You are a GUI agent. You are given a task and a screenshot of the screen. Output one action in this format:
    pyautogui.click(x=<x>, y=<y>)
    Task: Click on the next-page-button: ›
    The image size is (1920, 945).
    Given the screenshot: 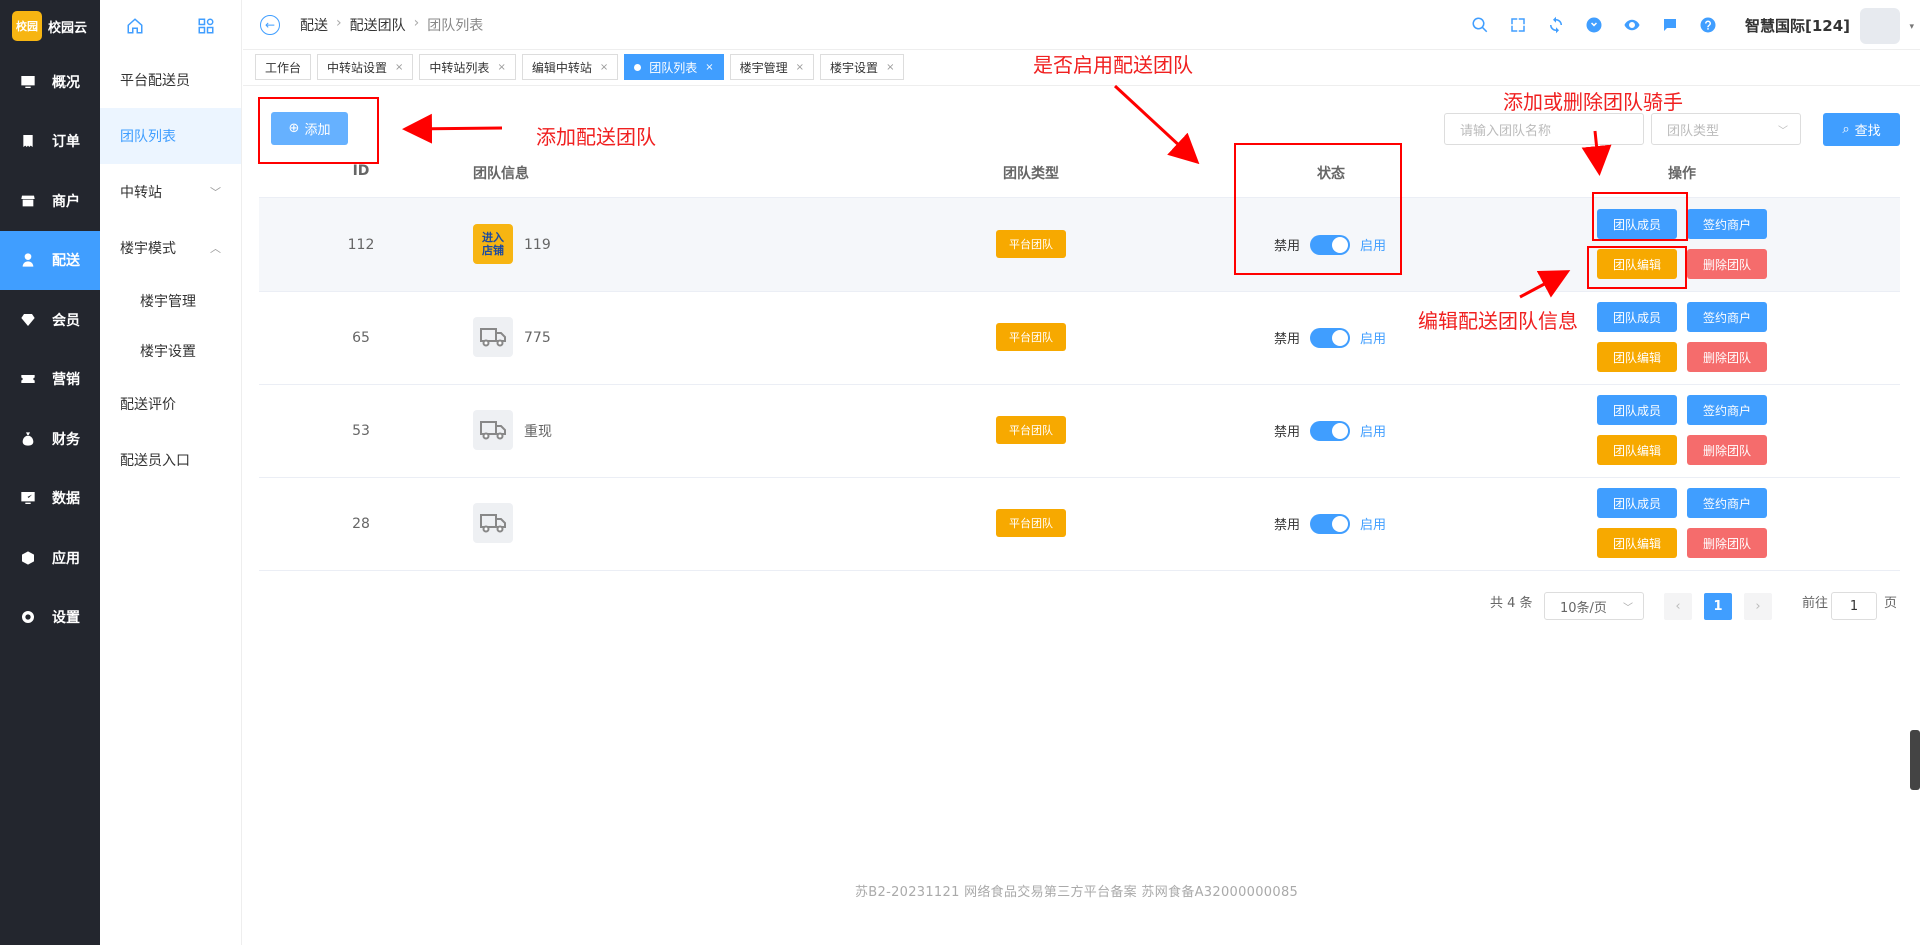 What is the action you would take?
    pyautogui.click(x=1758, y=606)
    